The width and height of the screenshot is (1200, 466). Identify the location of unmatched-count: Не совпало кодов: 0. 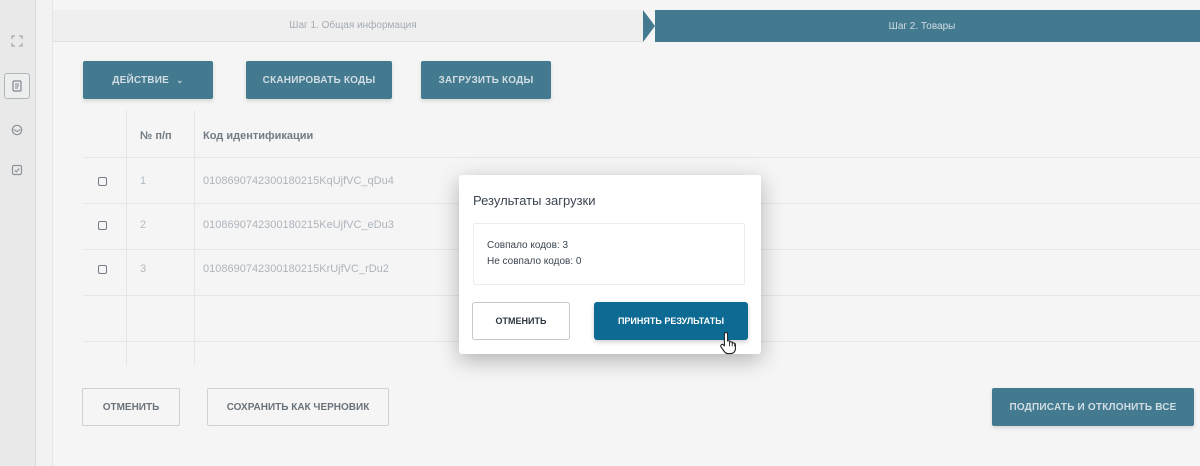
(534, 261).